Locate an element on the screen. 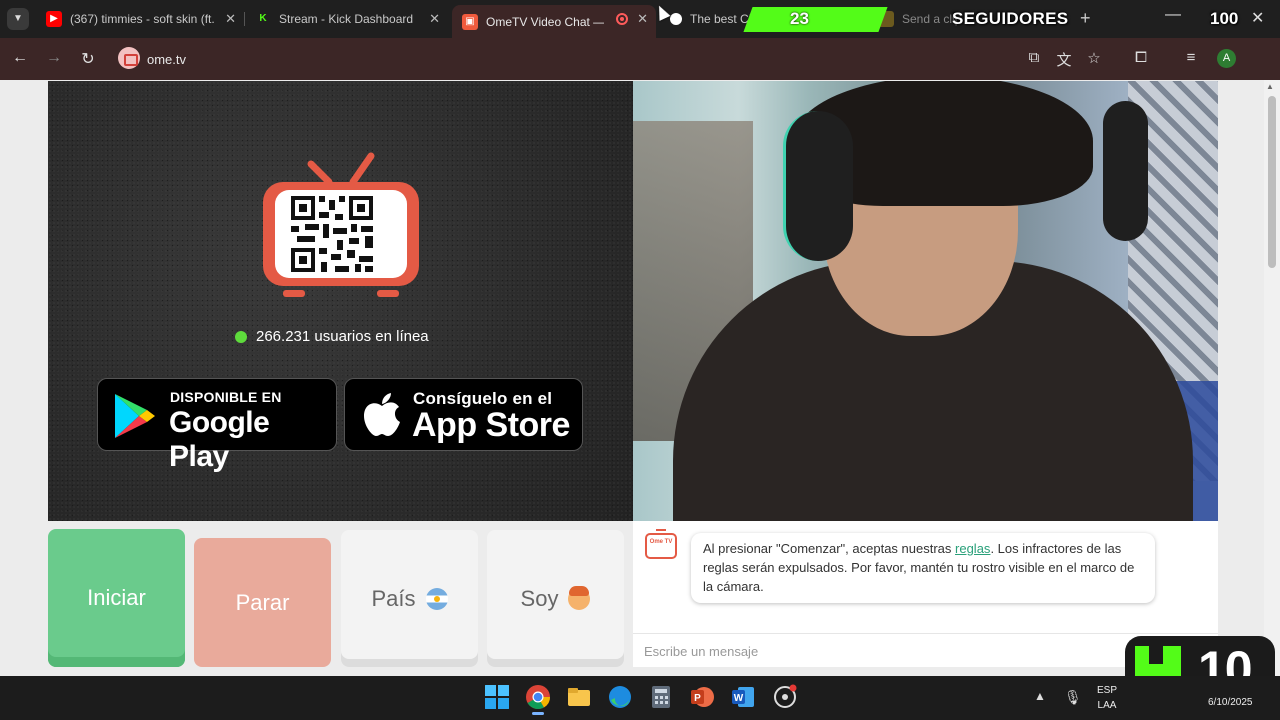  tab-ometv: ▣ OmeTV Video Chat — O ✕ is located at coordinates (554, 21).